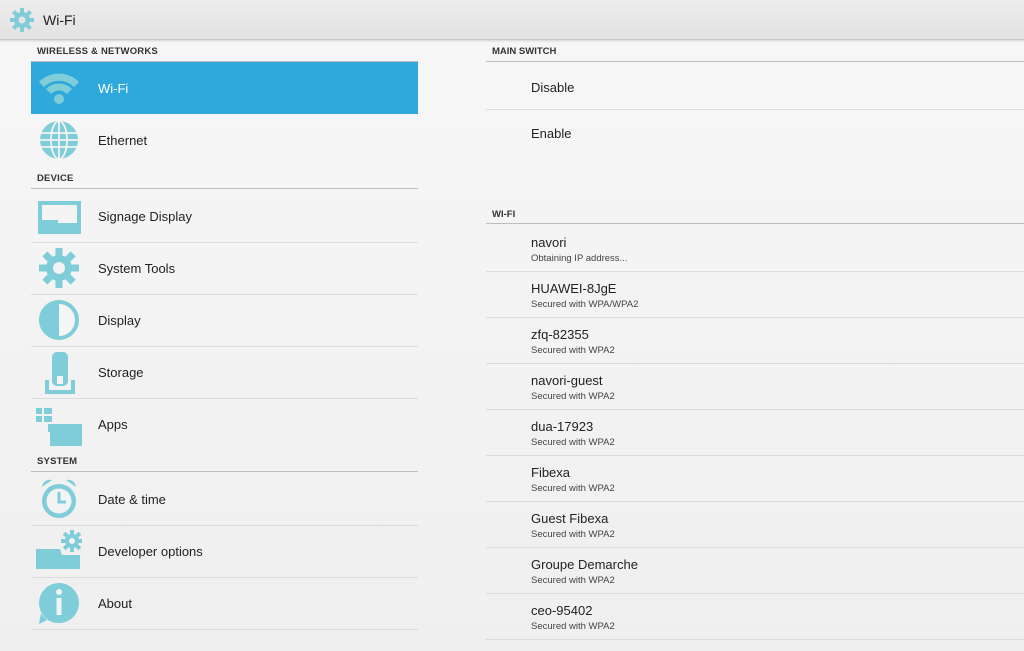  What do you see at coordinates (123, 140) in the screenshot?
I see `nav-item-label: Ethernet` at bounding box center [123, 140].